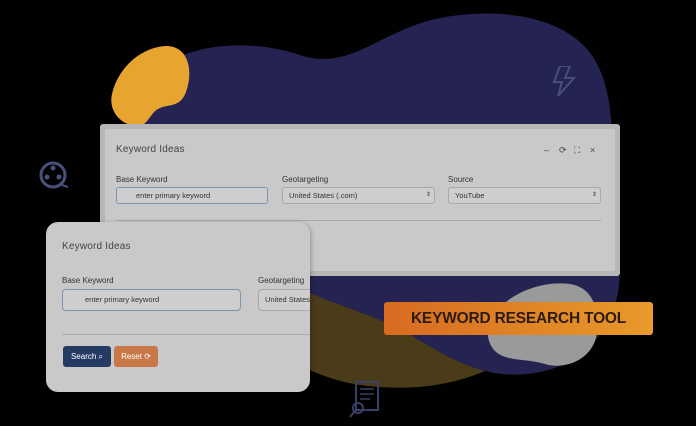 The width and height of the screenshot is (696, 426). What do you see at coordinates (470, 195) in the screenshot?
I see `source-value: YouTube` at bounding box center [470, 195].